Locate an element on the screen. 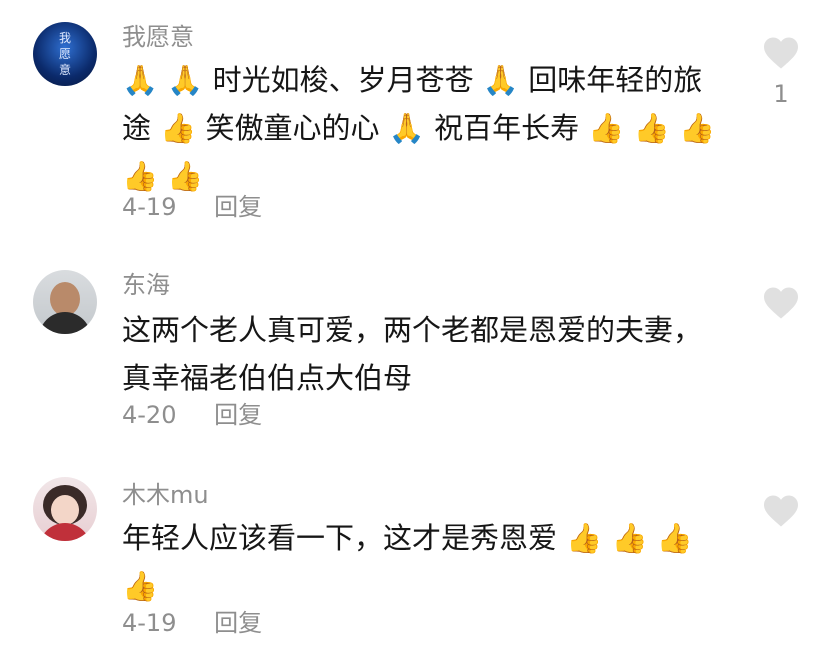  like-button: 1 is located at coordinates (781, 71).